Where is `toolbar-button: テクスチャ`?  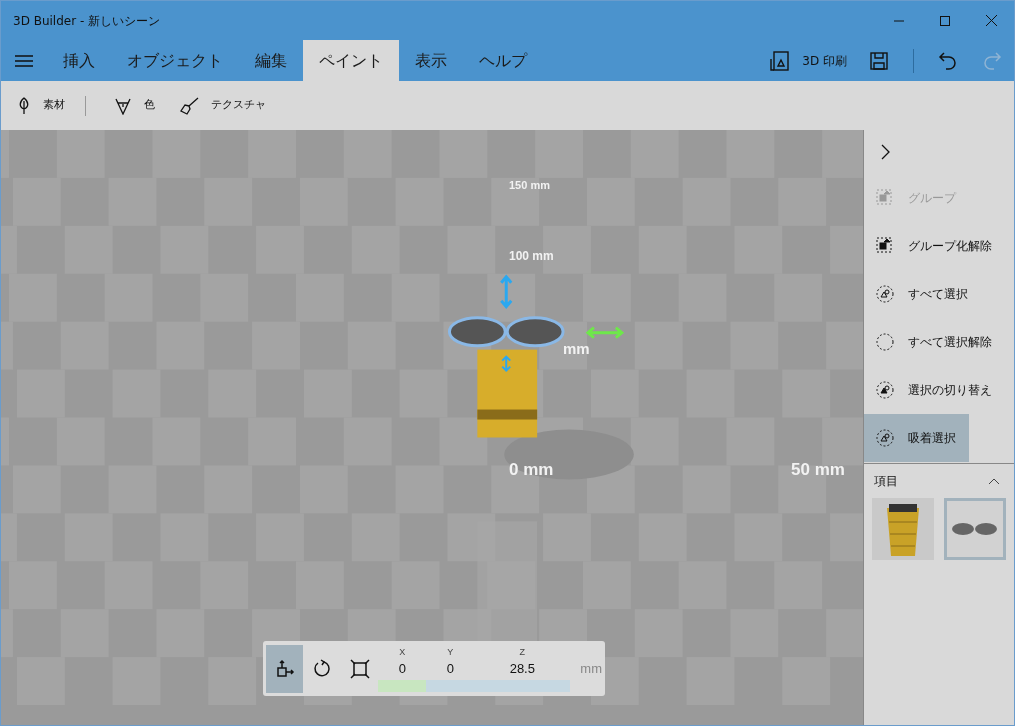 toolbar-button: テクスチャ is located at coordinates (222, 105).